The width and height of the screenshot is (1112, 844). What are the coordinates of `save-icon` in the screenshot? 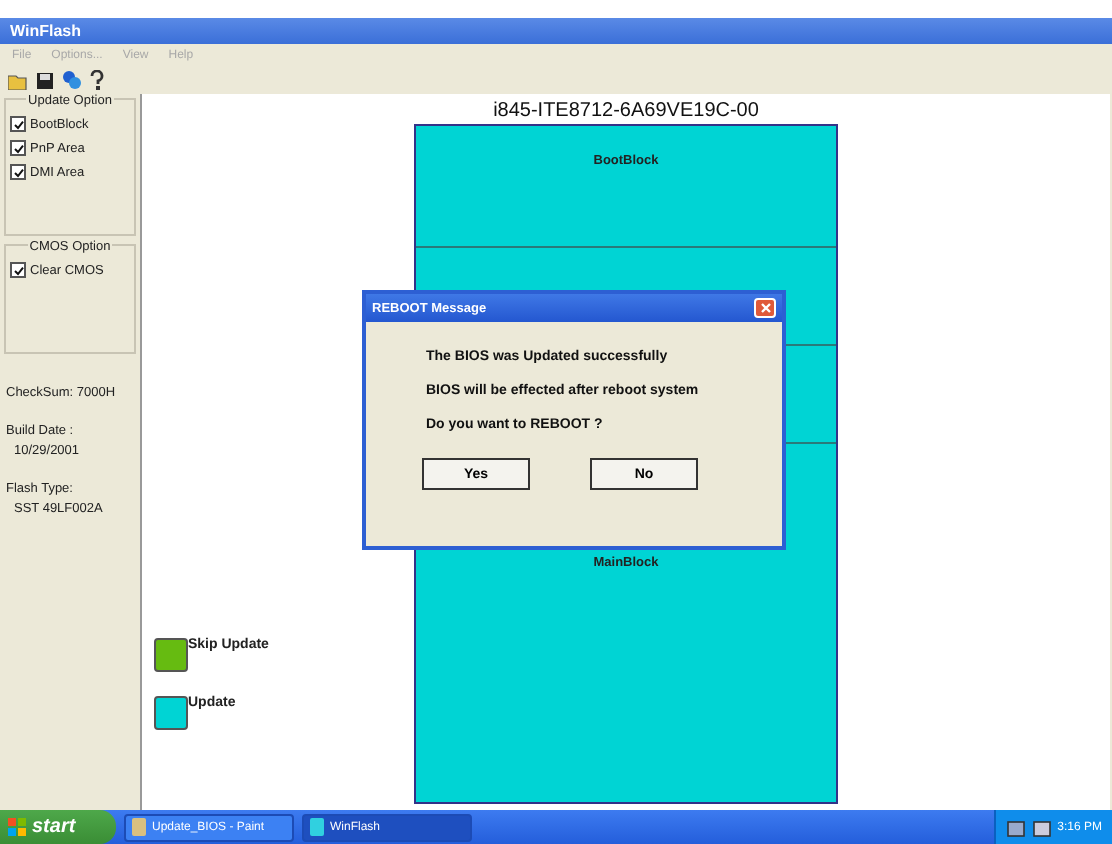 It's located at (45, 80).